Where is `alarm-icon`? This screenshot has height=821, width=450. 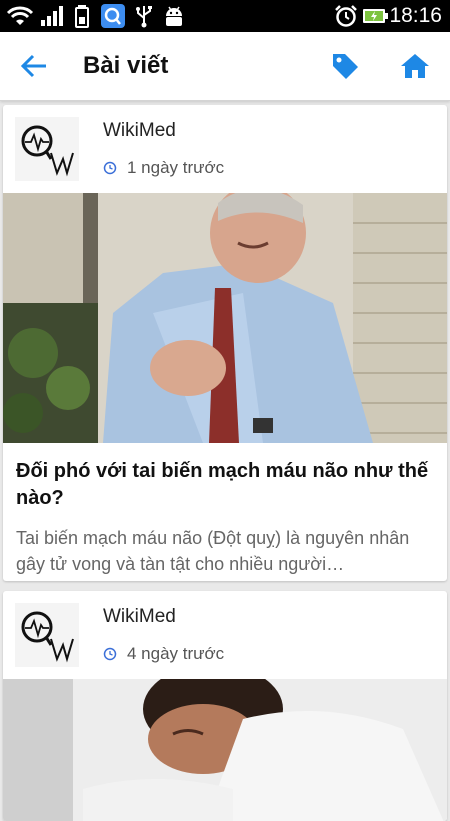 alarm-icon is located at coordinates (346, 16).